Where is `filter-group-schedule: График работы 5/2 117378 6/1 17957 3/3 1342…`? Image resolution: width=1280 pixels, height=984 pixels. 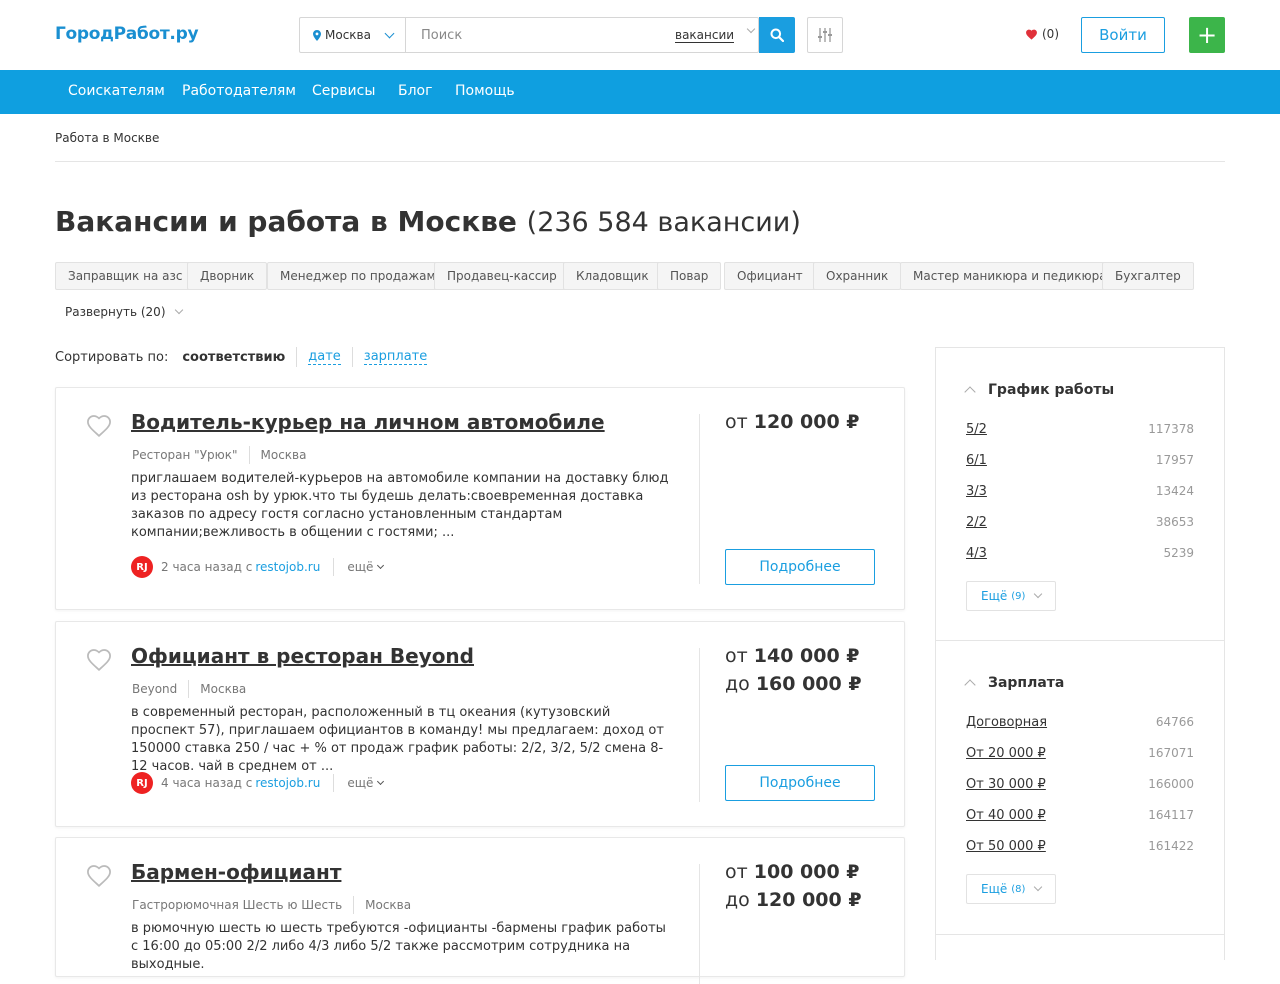
filter-group-schedule: График работы 5/2 117378 6/1 17957 3/3 1342… is located at coordinates (1080, 494).